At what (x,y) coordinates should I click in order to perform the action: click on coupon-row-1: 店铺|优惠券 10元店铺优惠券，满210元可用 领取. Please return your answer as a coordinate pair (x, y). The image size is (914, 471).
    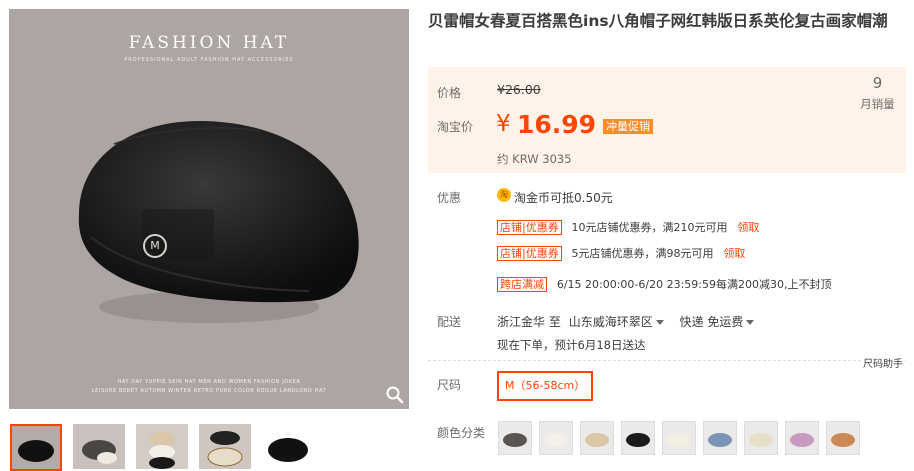
    Looking at the image, I should click on (628, 227).